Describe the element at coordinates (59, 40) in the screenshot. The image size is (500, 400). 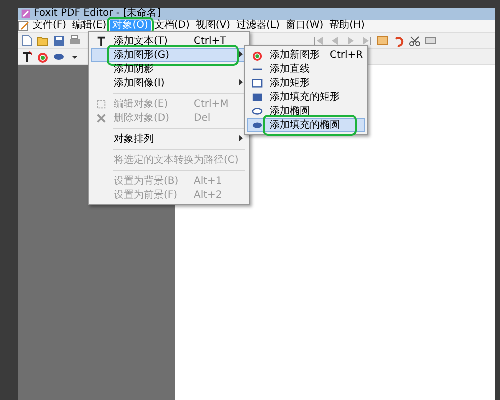
I see `save-icon` at that location.